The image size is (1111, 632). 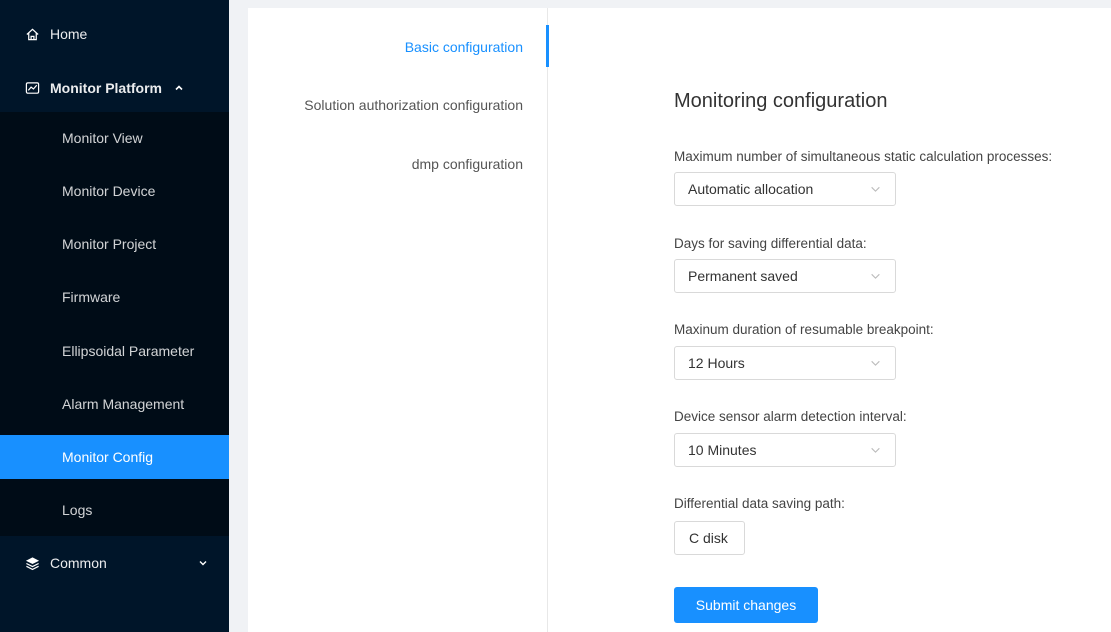 What do you see at coordinates (128, 351) in the screenshot?
I see `sidebar-item-label: Ellipsoidal Parameter` at bounding box center [128, 351].